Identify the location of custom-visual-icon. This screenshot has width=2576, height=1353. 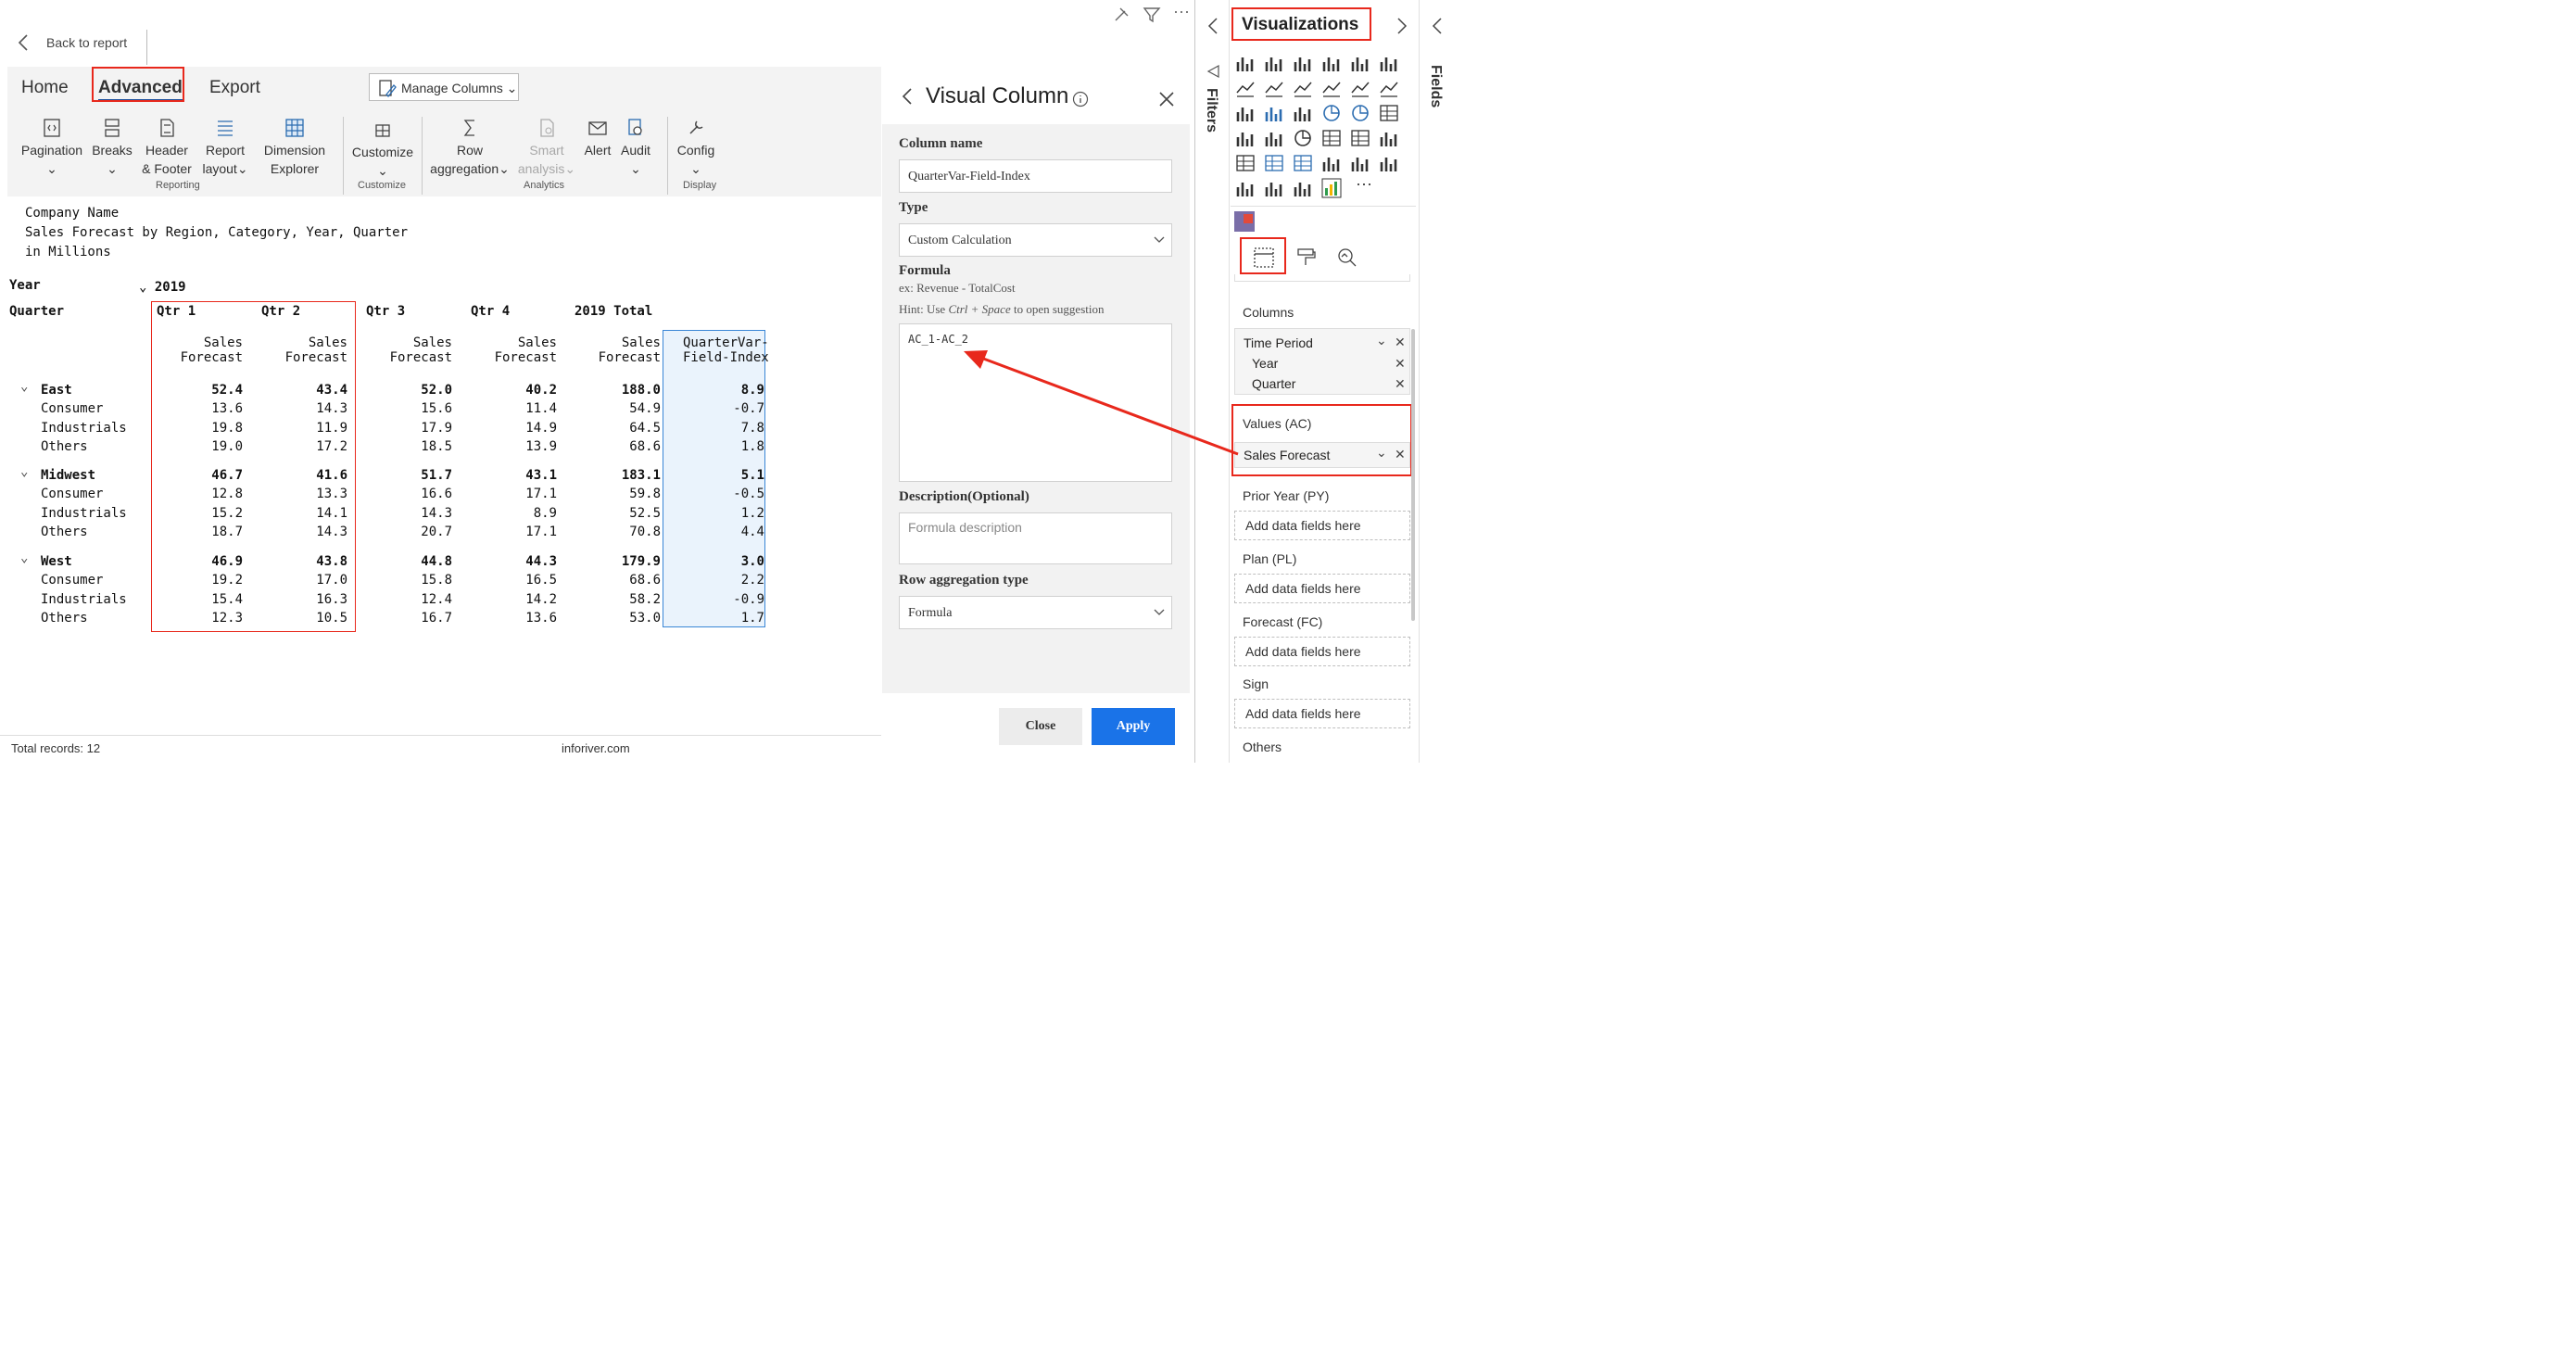
(1245, 221).